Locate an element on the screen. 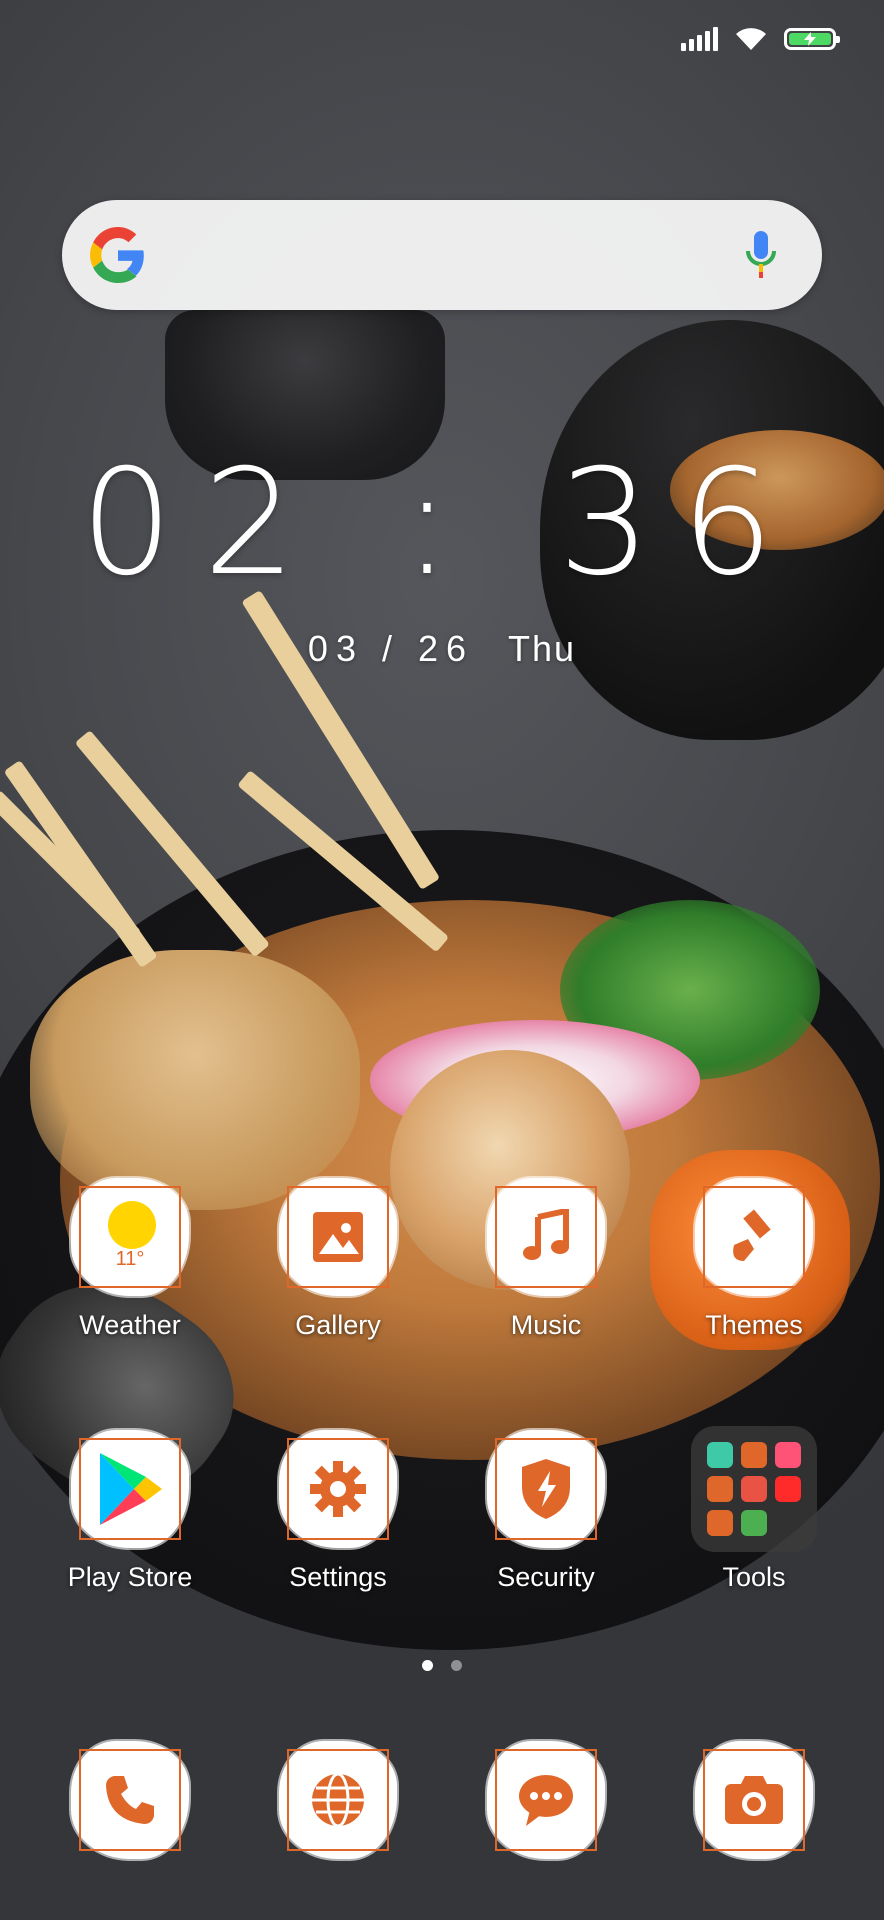  dock-browser is located at coordinates (338, 1800).